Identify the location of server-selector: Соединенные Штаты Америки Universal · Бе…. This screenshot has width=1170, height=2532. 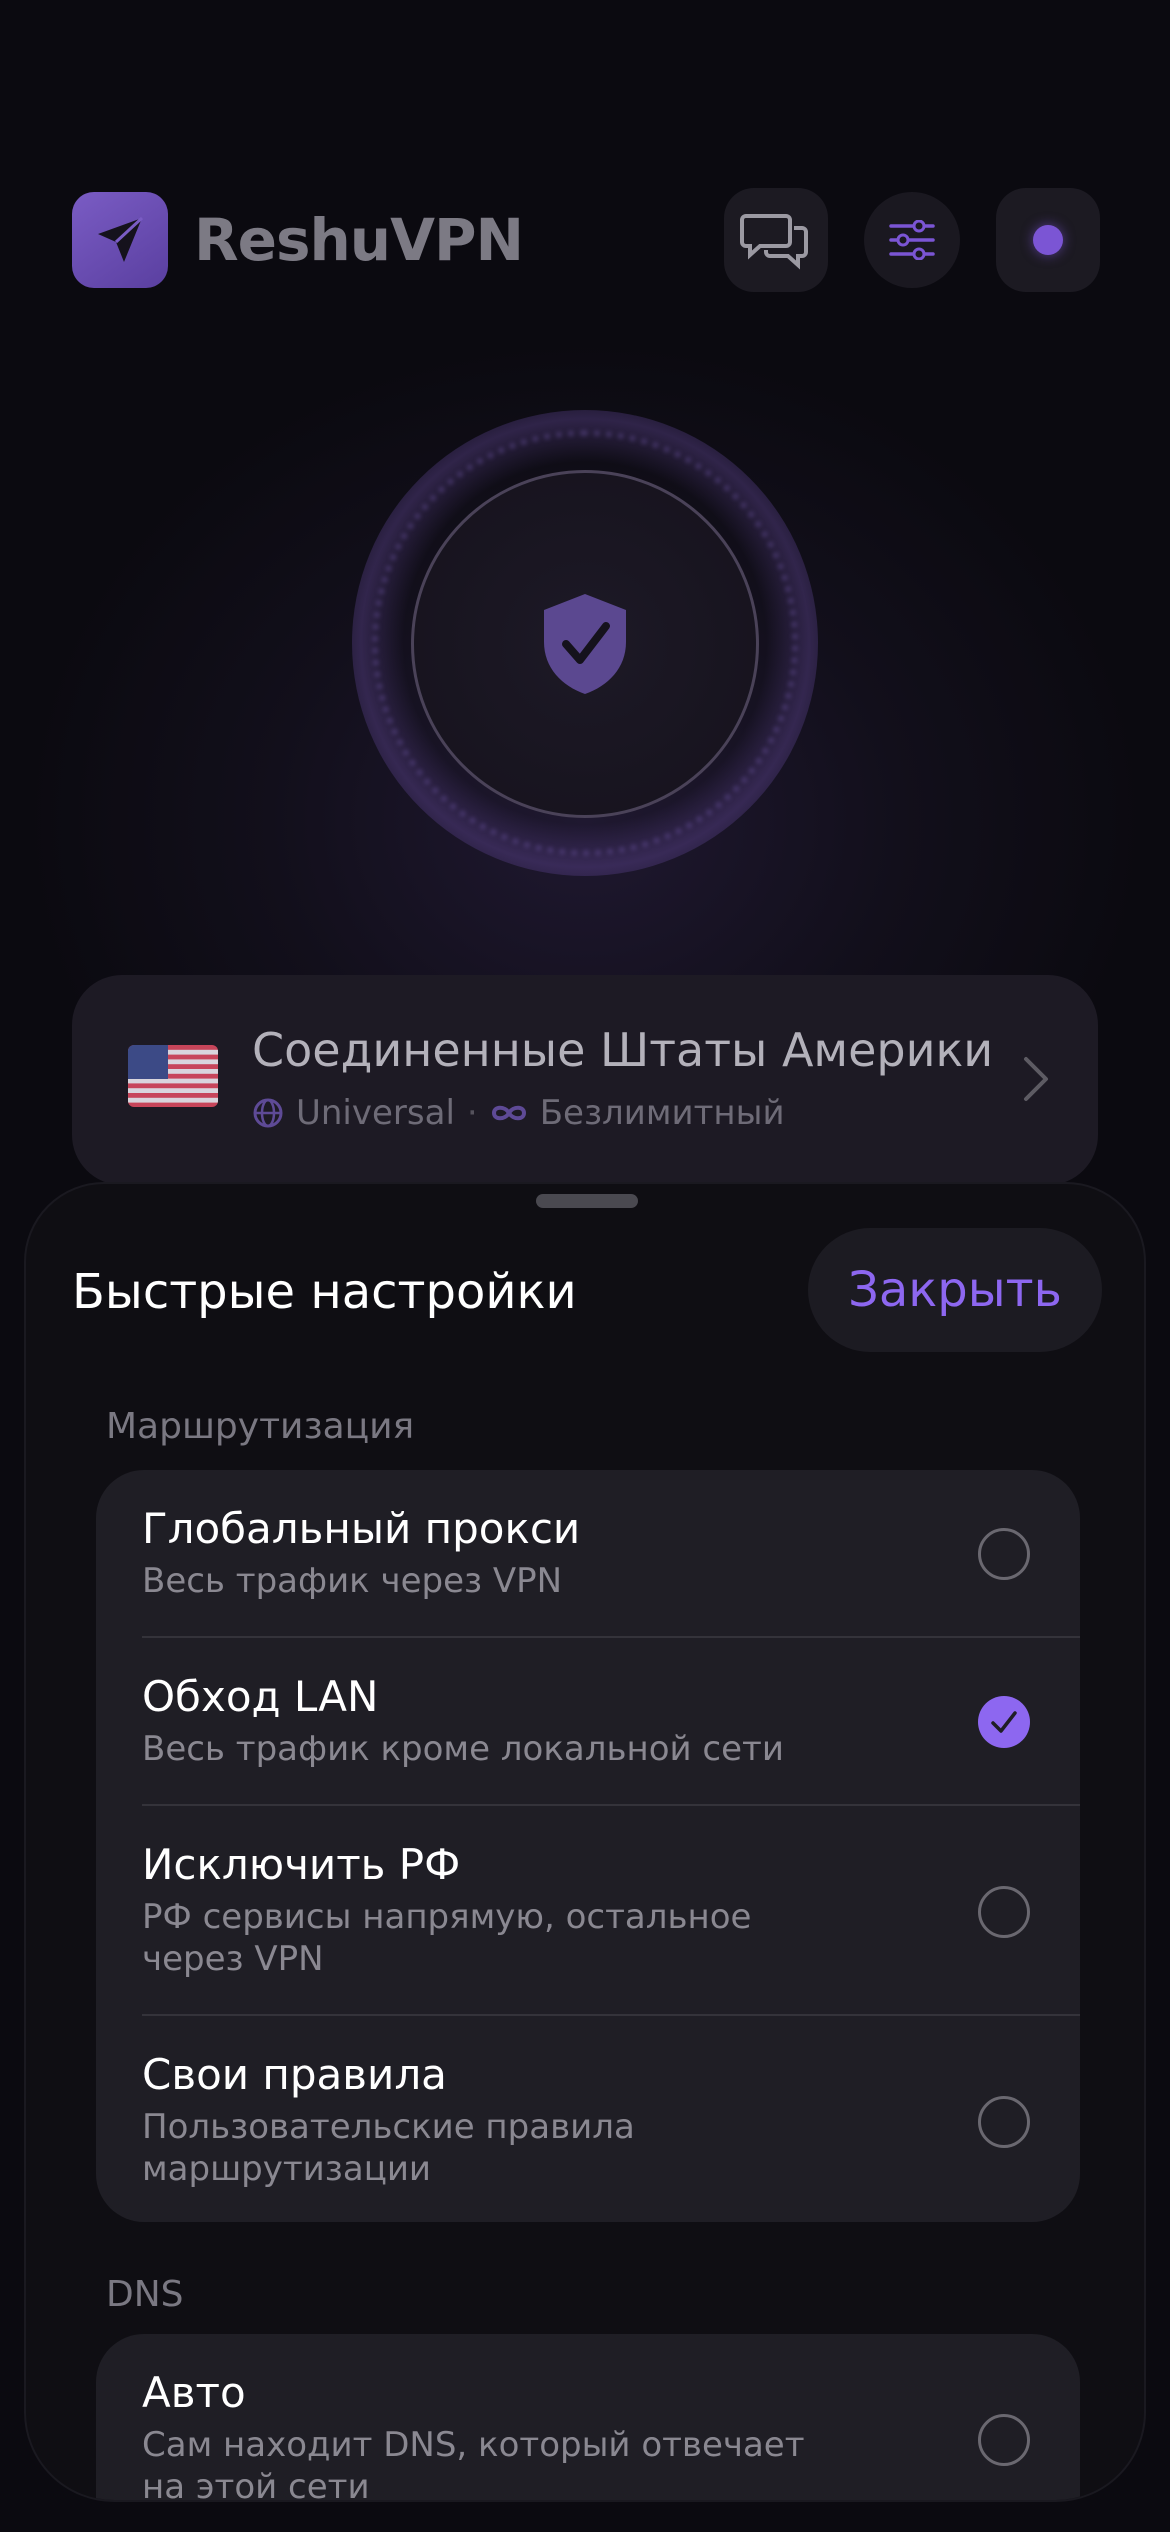
(585, 1080).